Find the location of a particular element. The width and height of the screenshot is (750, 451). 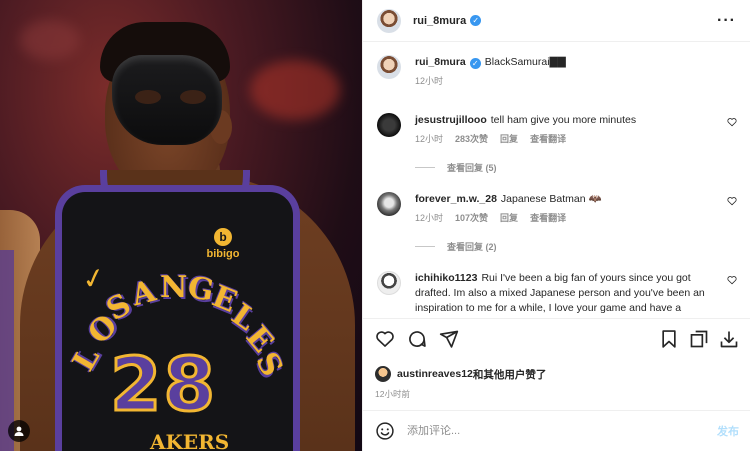

post-comment-button: 发布 is located at coordinates (728, 431).